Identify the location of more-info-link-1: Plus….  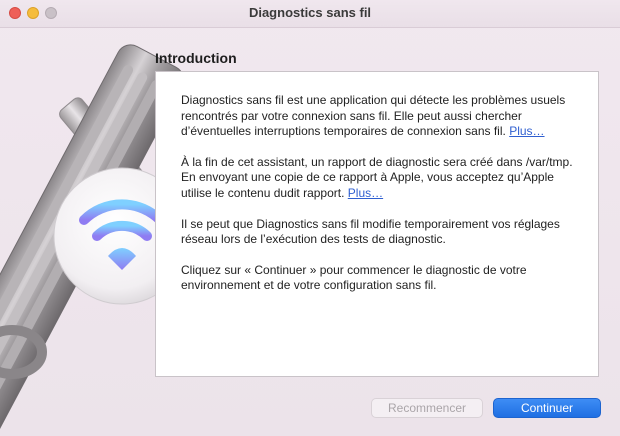
(526, 131).